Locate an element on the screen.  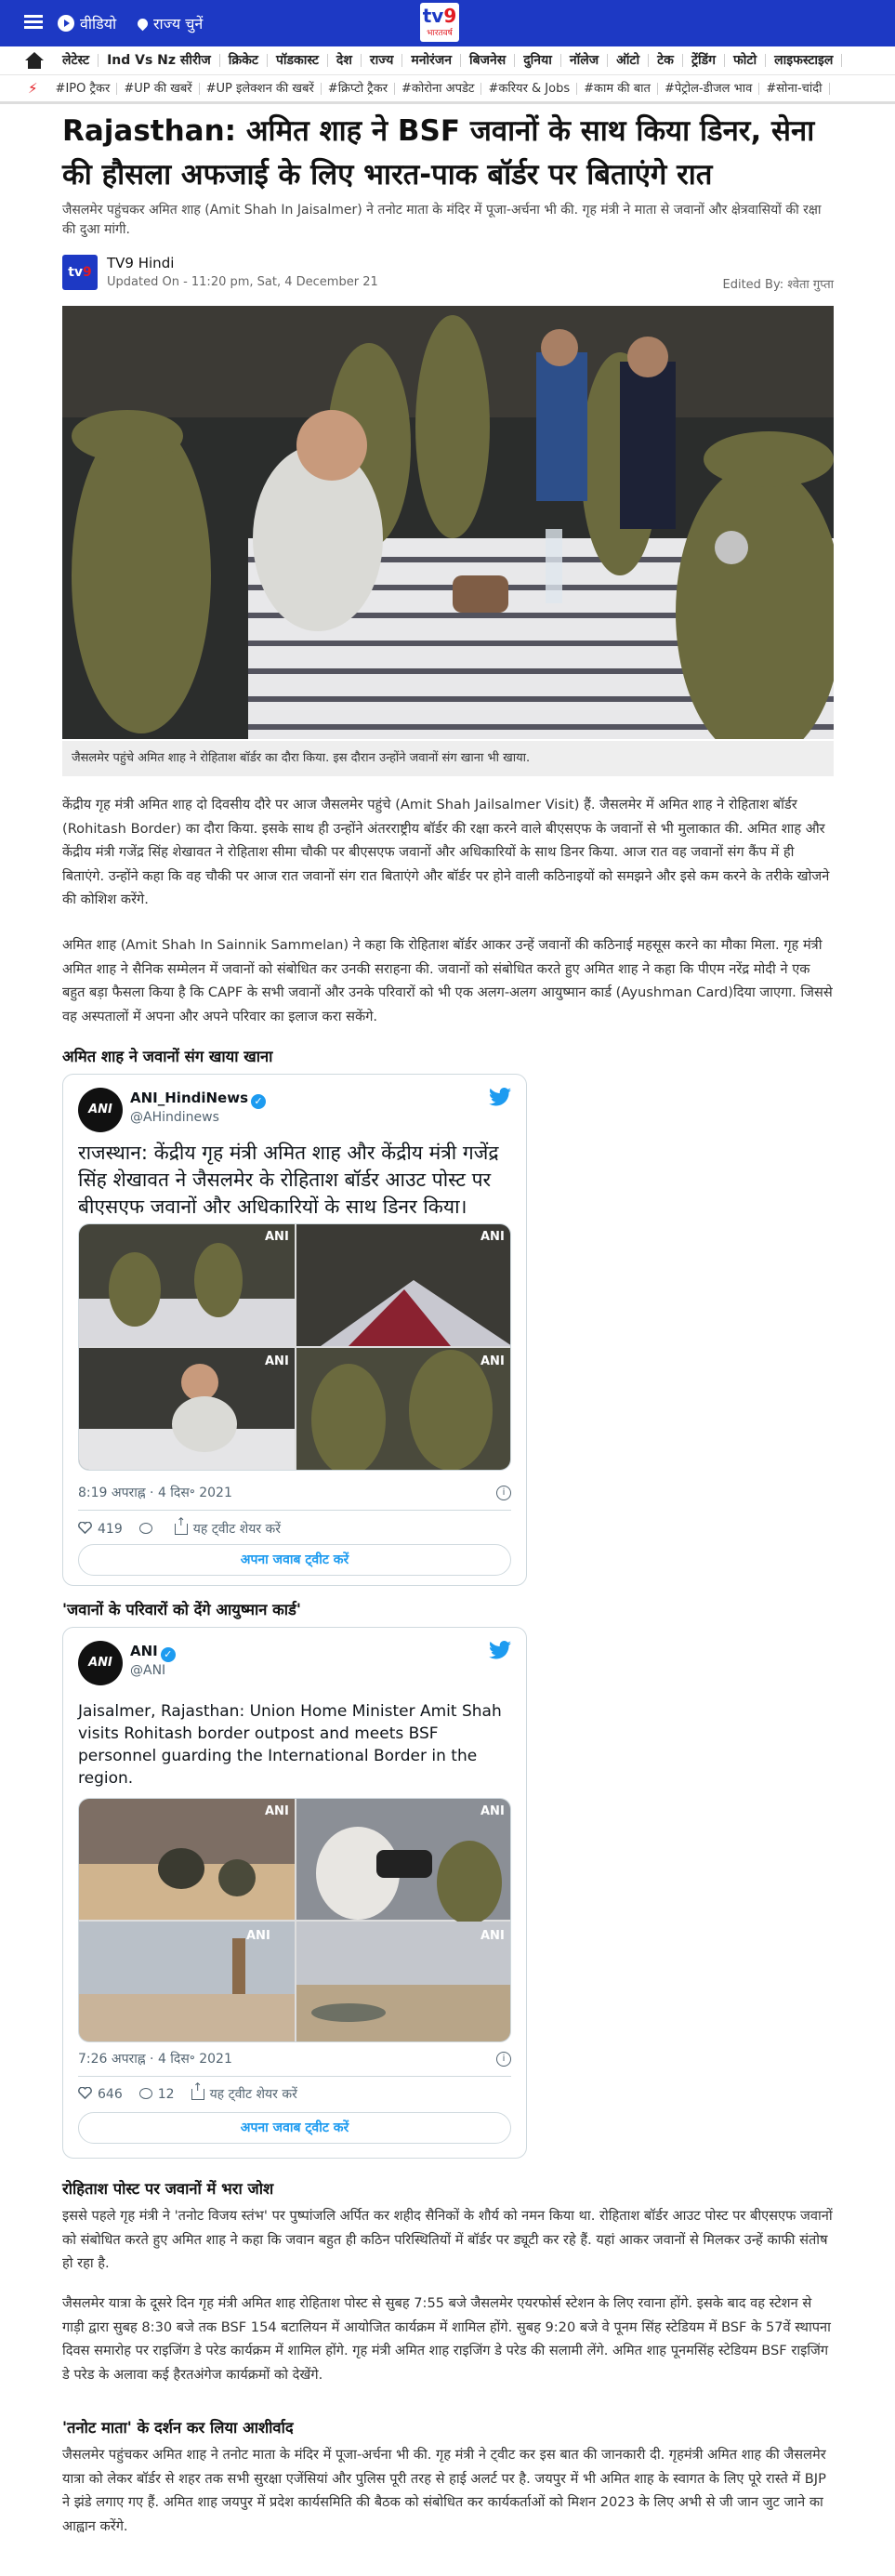
nav-item: फोटो is located at coordinates (746, 61).